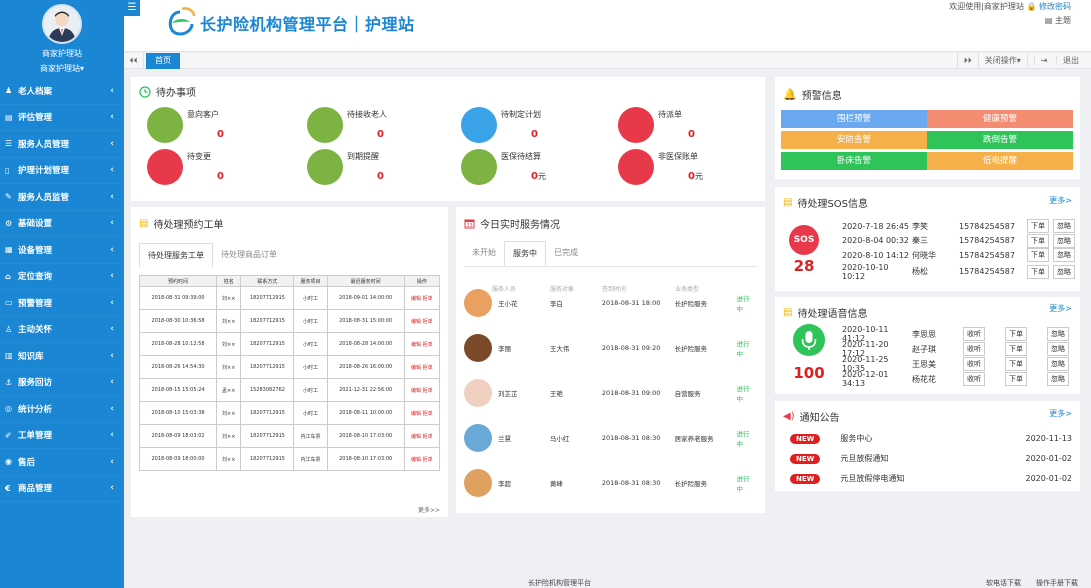 This screenshot has width=1091, height=588. Describe the element at coordinates (134, 61) in the screenshot. I see `tab-scroll-left-button: ⏴⏴` at that location.